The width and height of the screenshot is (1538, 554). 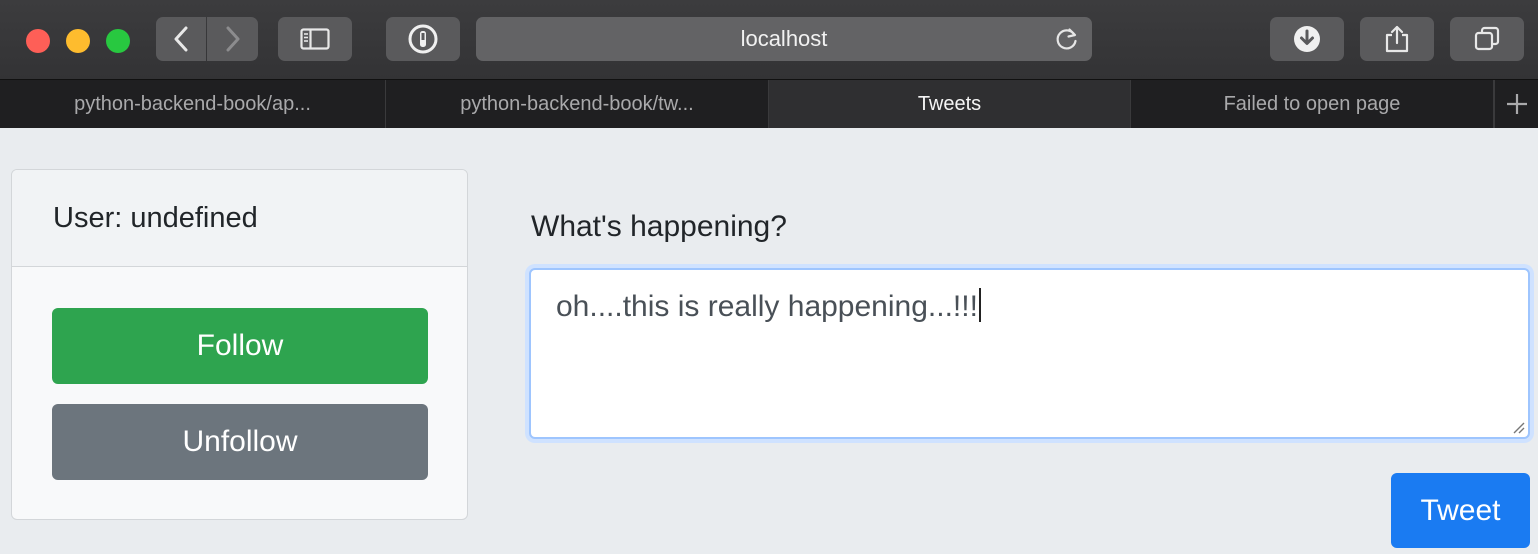 I want to click on sidebar-icon, so click(x=315, y=39).